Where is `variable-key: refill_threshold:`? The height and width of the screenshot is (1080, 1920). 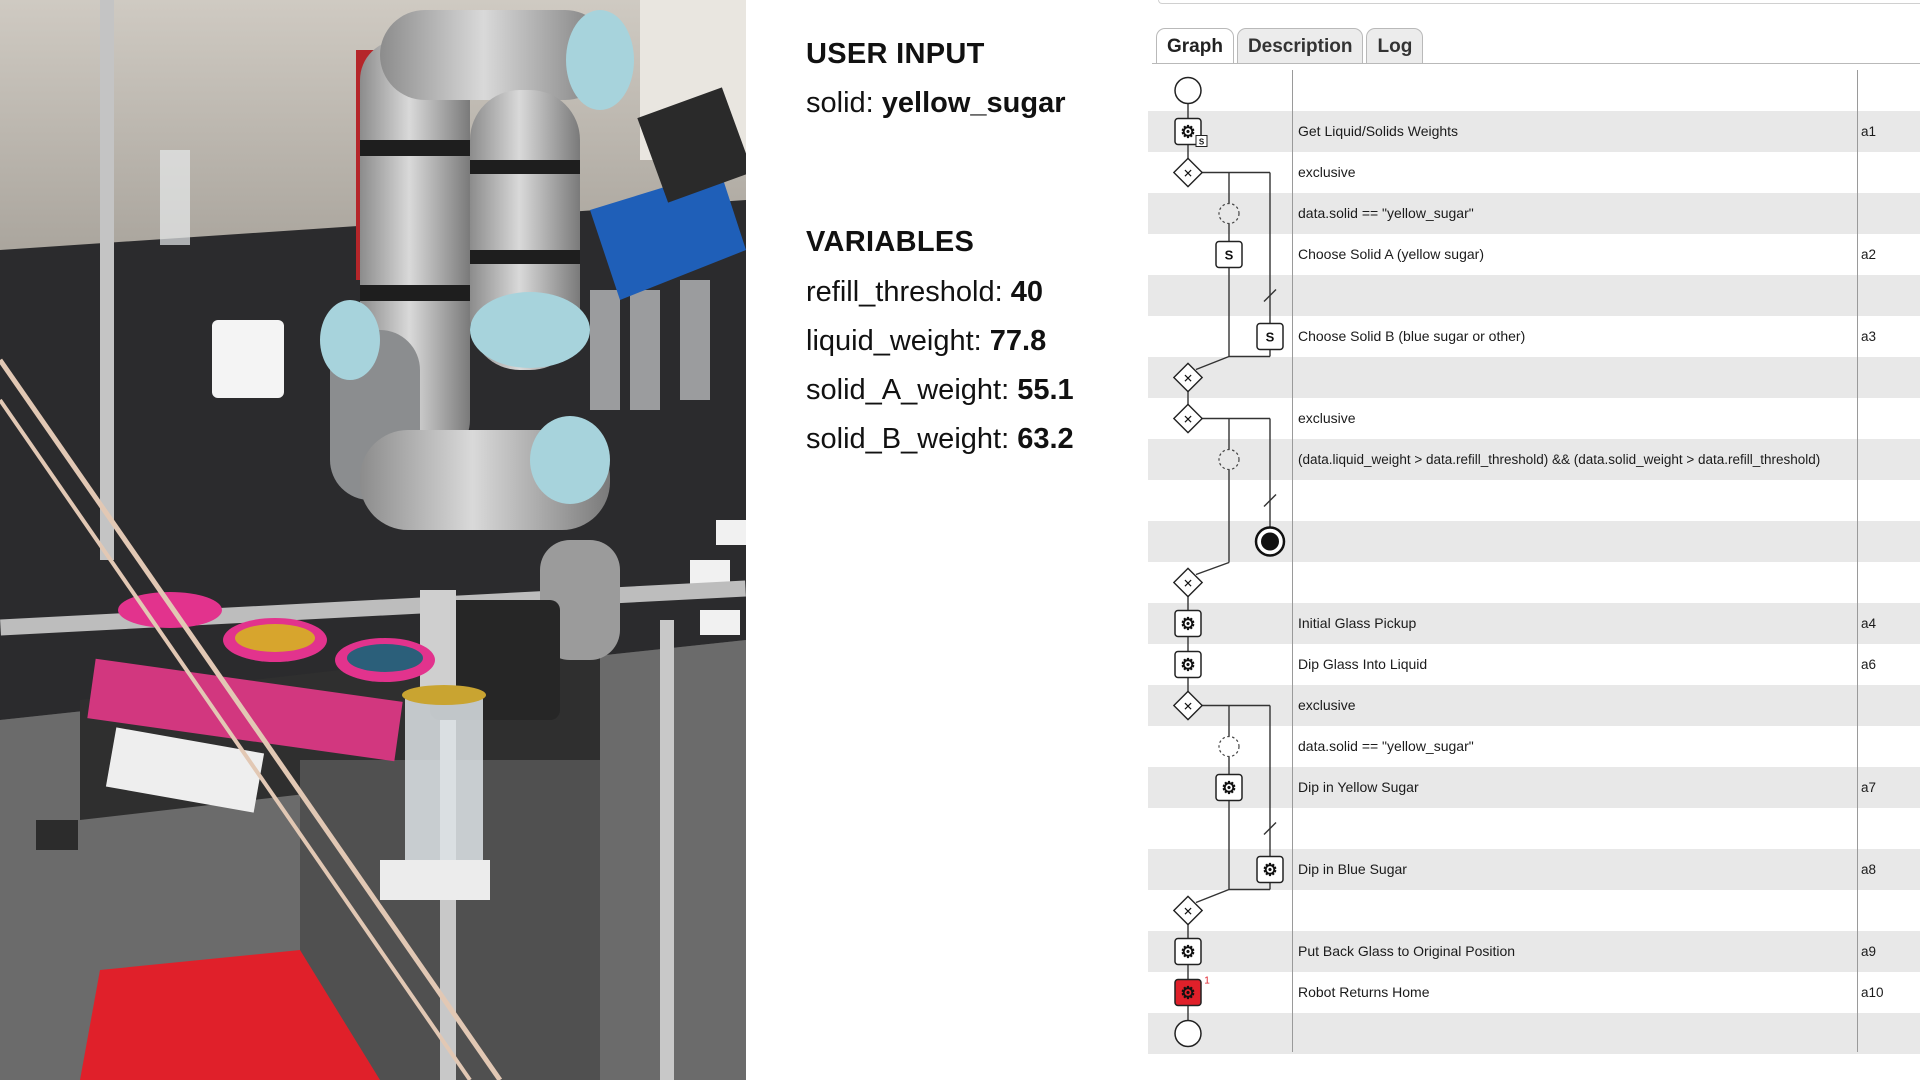 variable-key: refill_threshold: is located at coordinates (904, 292).